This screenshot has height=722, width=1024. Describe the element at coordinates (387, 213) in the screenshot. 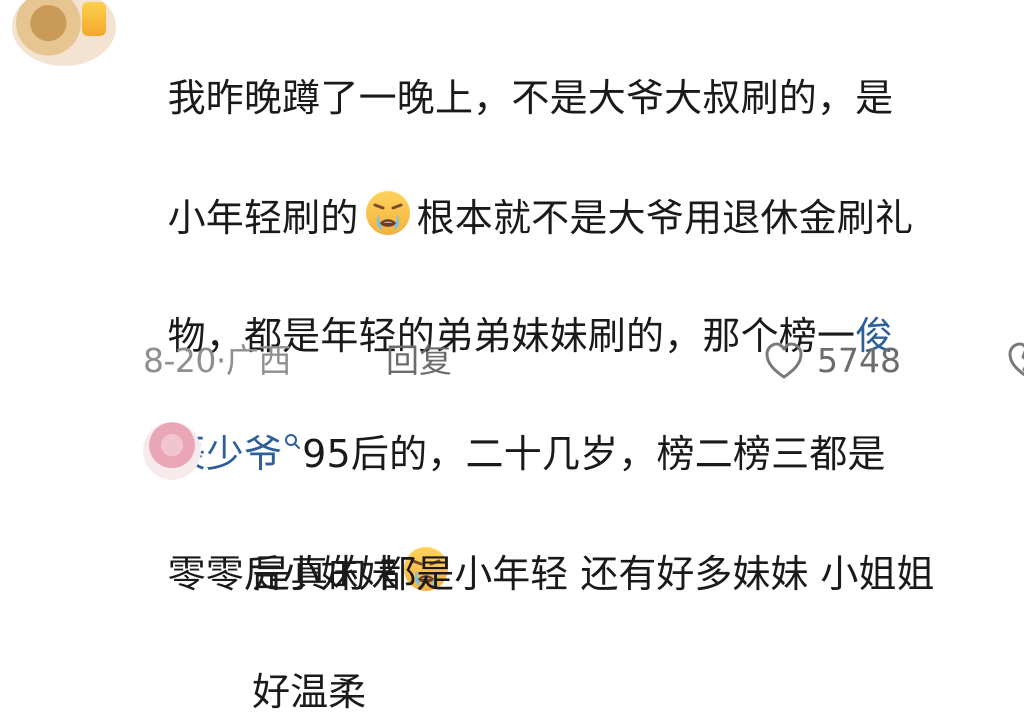

I see `loudly-crying-face-emoji-icon` at that location.